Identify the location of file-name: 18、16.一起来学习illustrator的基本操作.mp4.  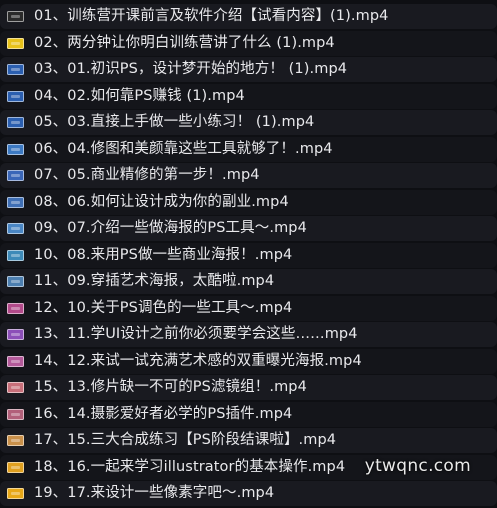
(190, 466).